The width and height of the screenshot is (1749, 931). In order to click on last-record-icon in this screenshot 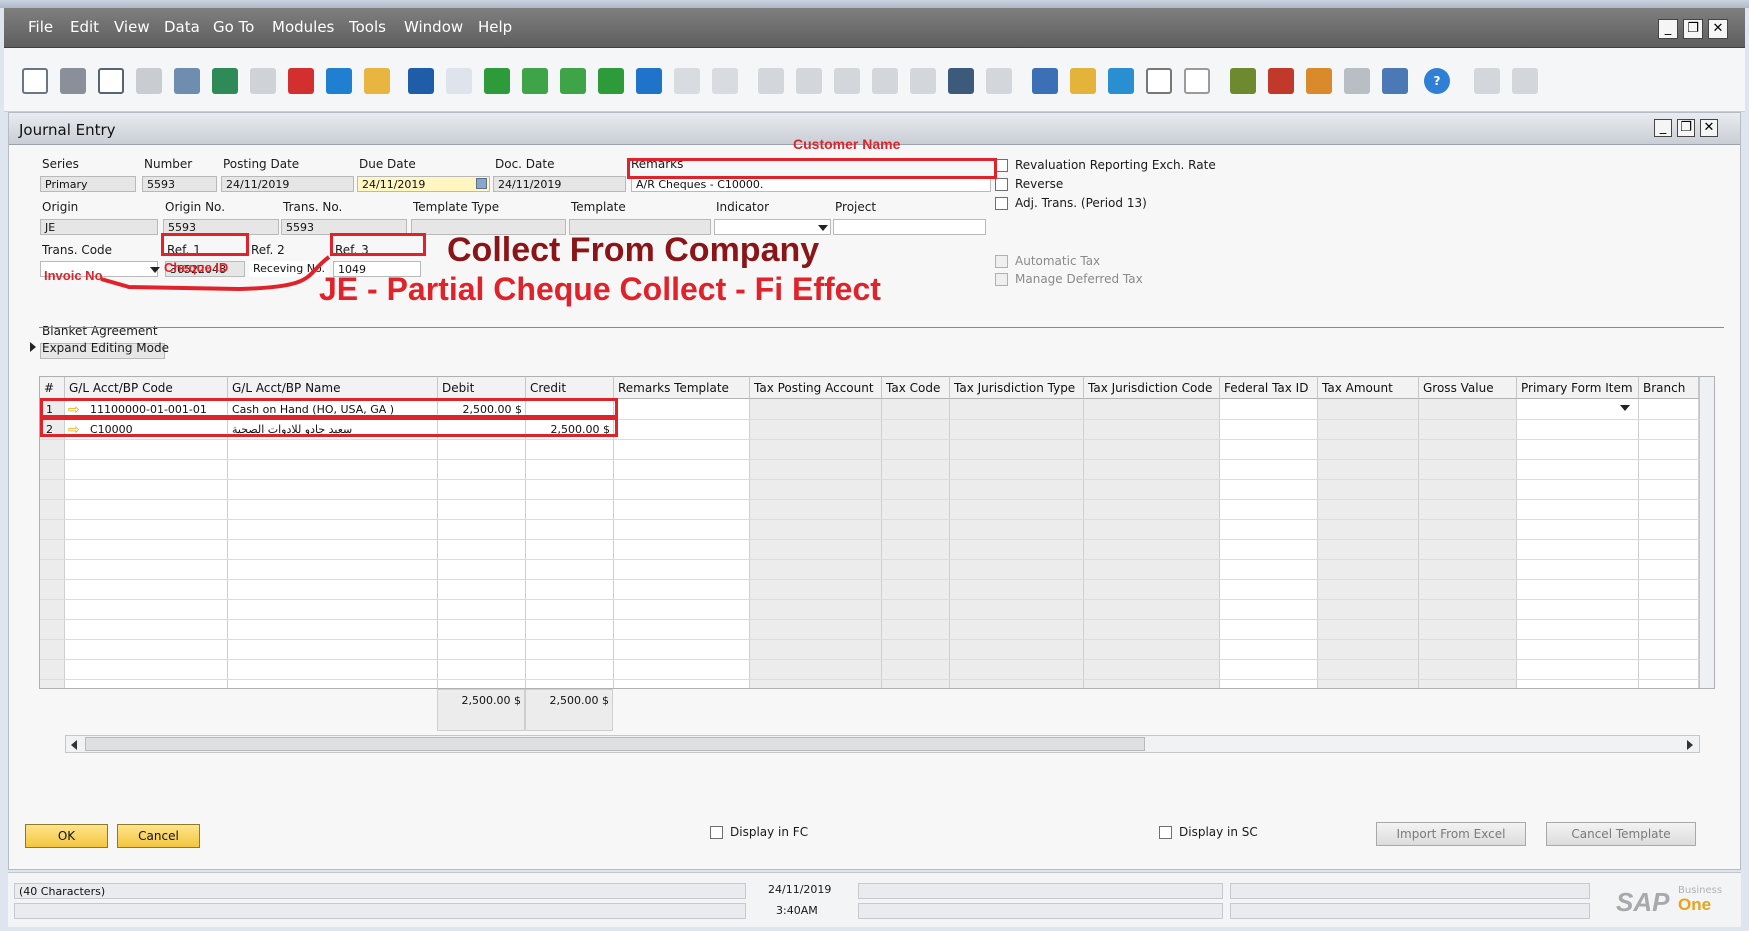, I will do `click(611, 81)`.